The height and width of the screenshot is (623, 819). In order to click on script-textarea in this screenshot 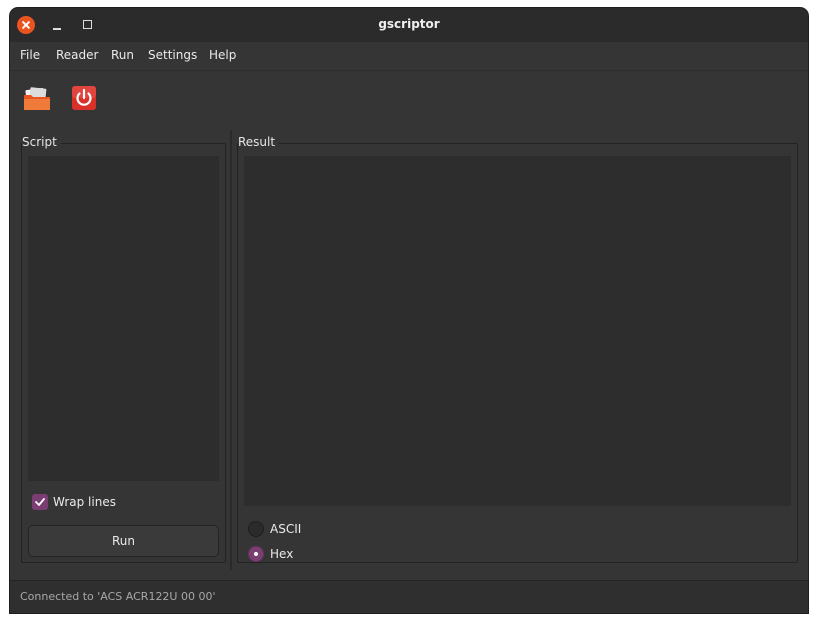, I will do `click(123, 318)`.